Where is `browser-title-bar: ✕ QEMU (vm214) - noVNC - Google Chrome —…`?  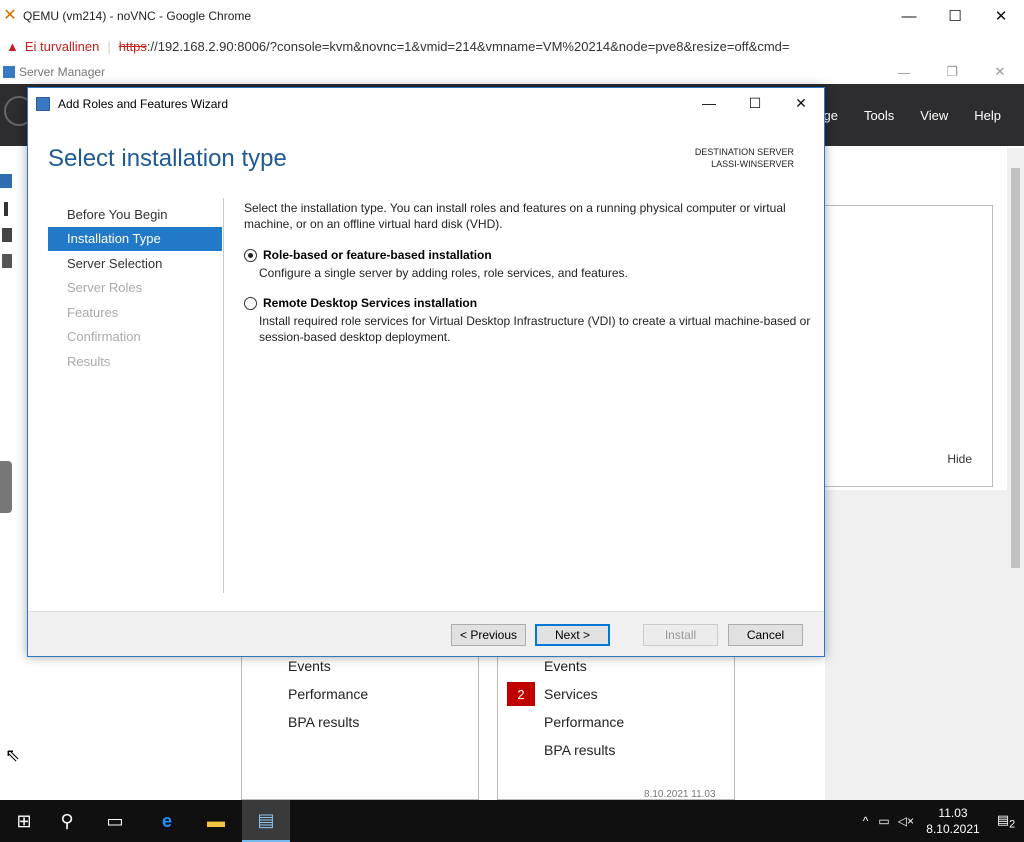
browser-title-bar: ✕ QEMU (vm214) - noVNC - Google Chrome —… is located at coordinates (512, 16).